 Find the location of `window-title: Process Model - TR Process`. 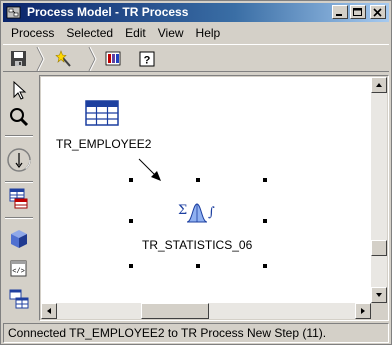

window-title: Process Model - TR Process is located at coordinates (108, 12).